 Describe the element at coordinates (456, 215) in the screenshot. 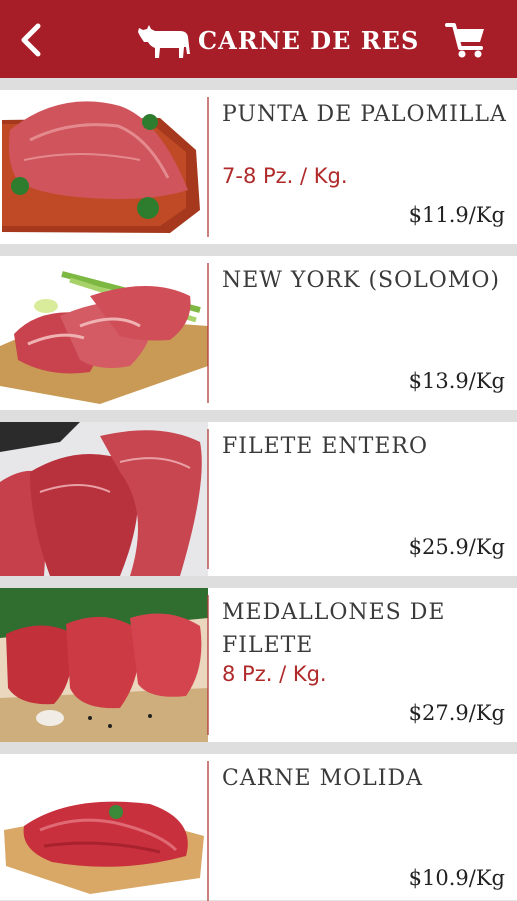

I see `product-price: $11.9/Kg` at that location.